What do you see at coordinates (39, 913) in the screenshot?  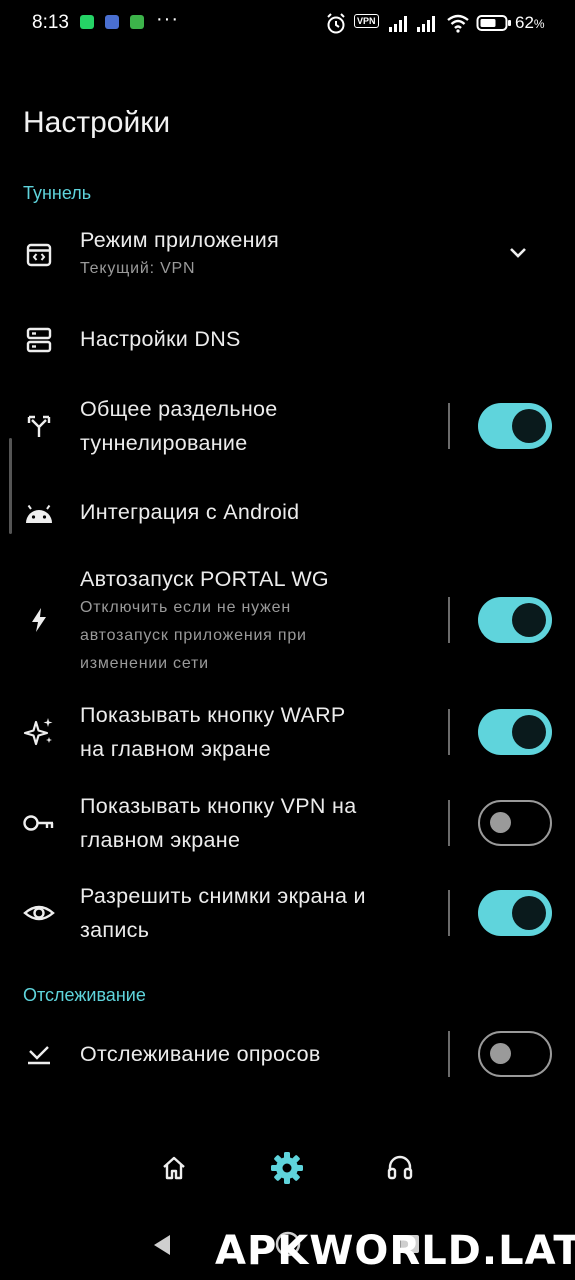 I see `eye-icon` at bounding box center [39, 913].